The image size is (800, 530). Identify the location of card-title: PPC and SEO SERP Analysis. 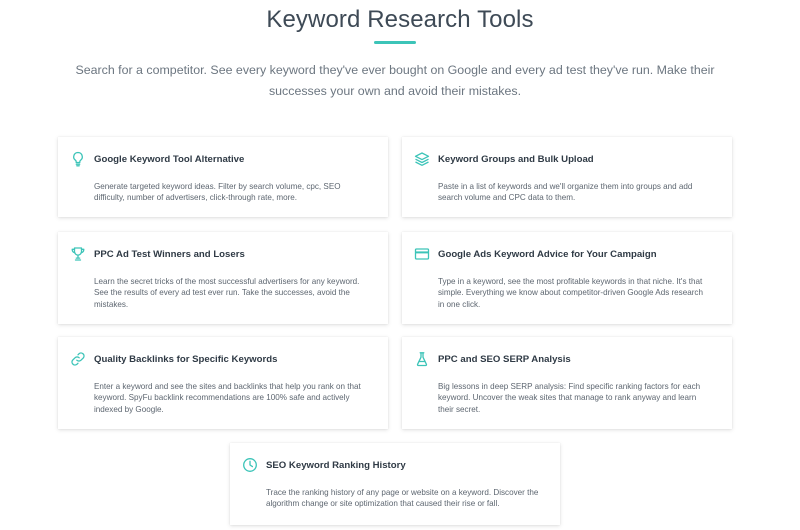
(504, 359).